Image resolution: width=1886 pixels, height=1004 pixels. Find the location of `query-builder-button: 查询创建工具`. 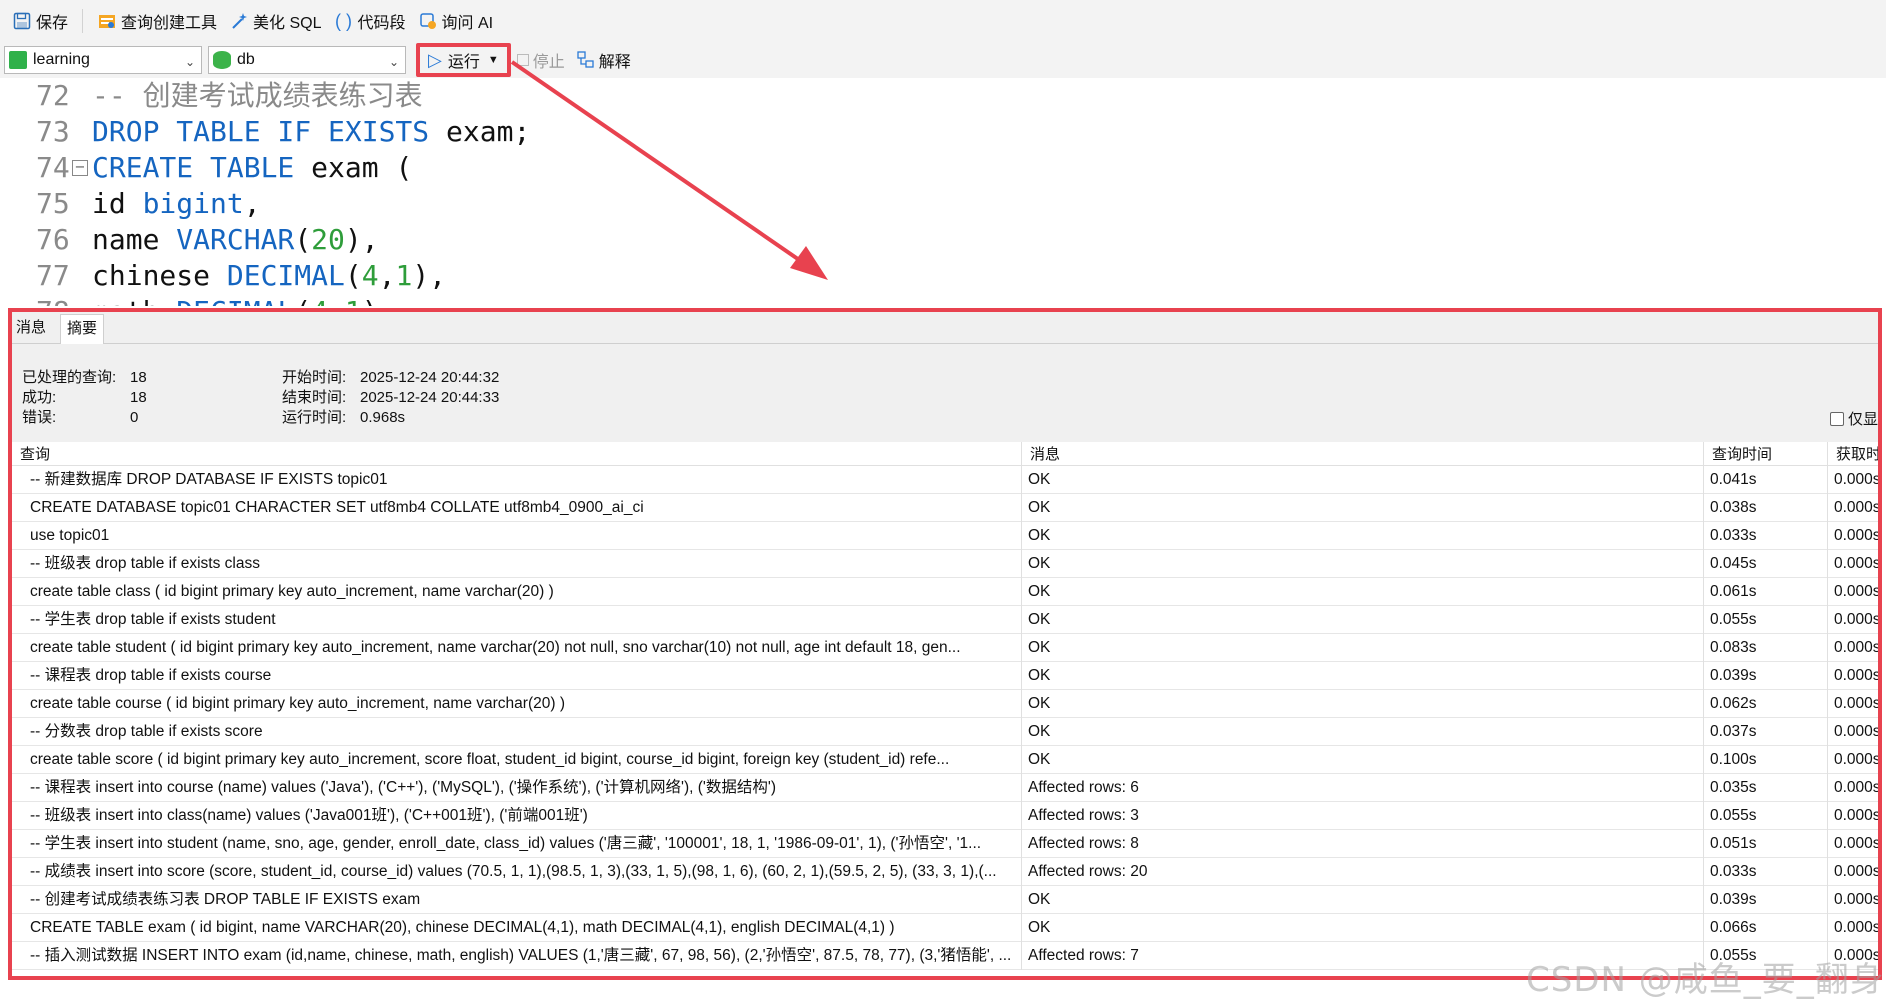

query-builder-button: 查询创建工具 is located at coordinates (157, 21).